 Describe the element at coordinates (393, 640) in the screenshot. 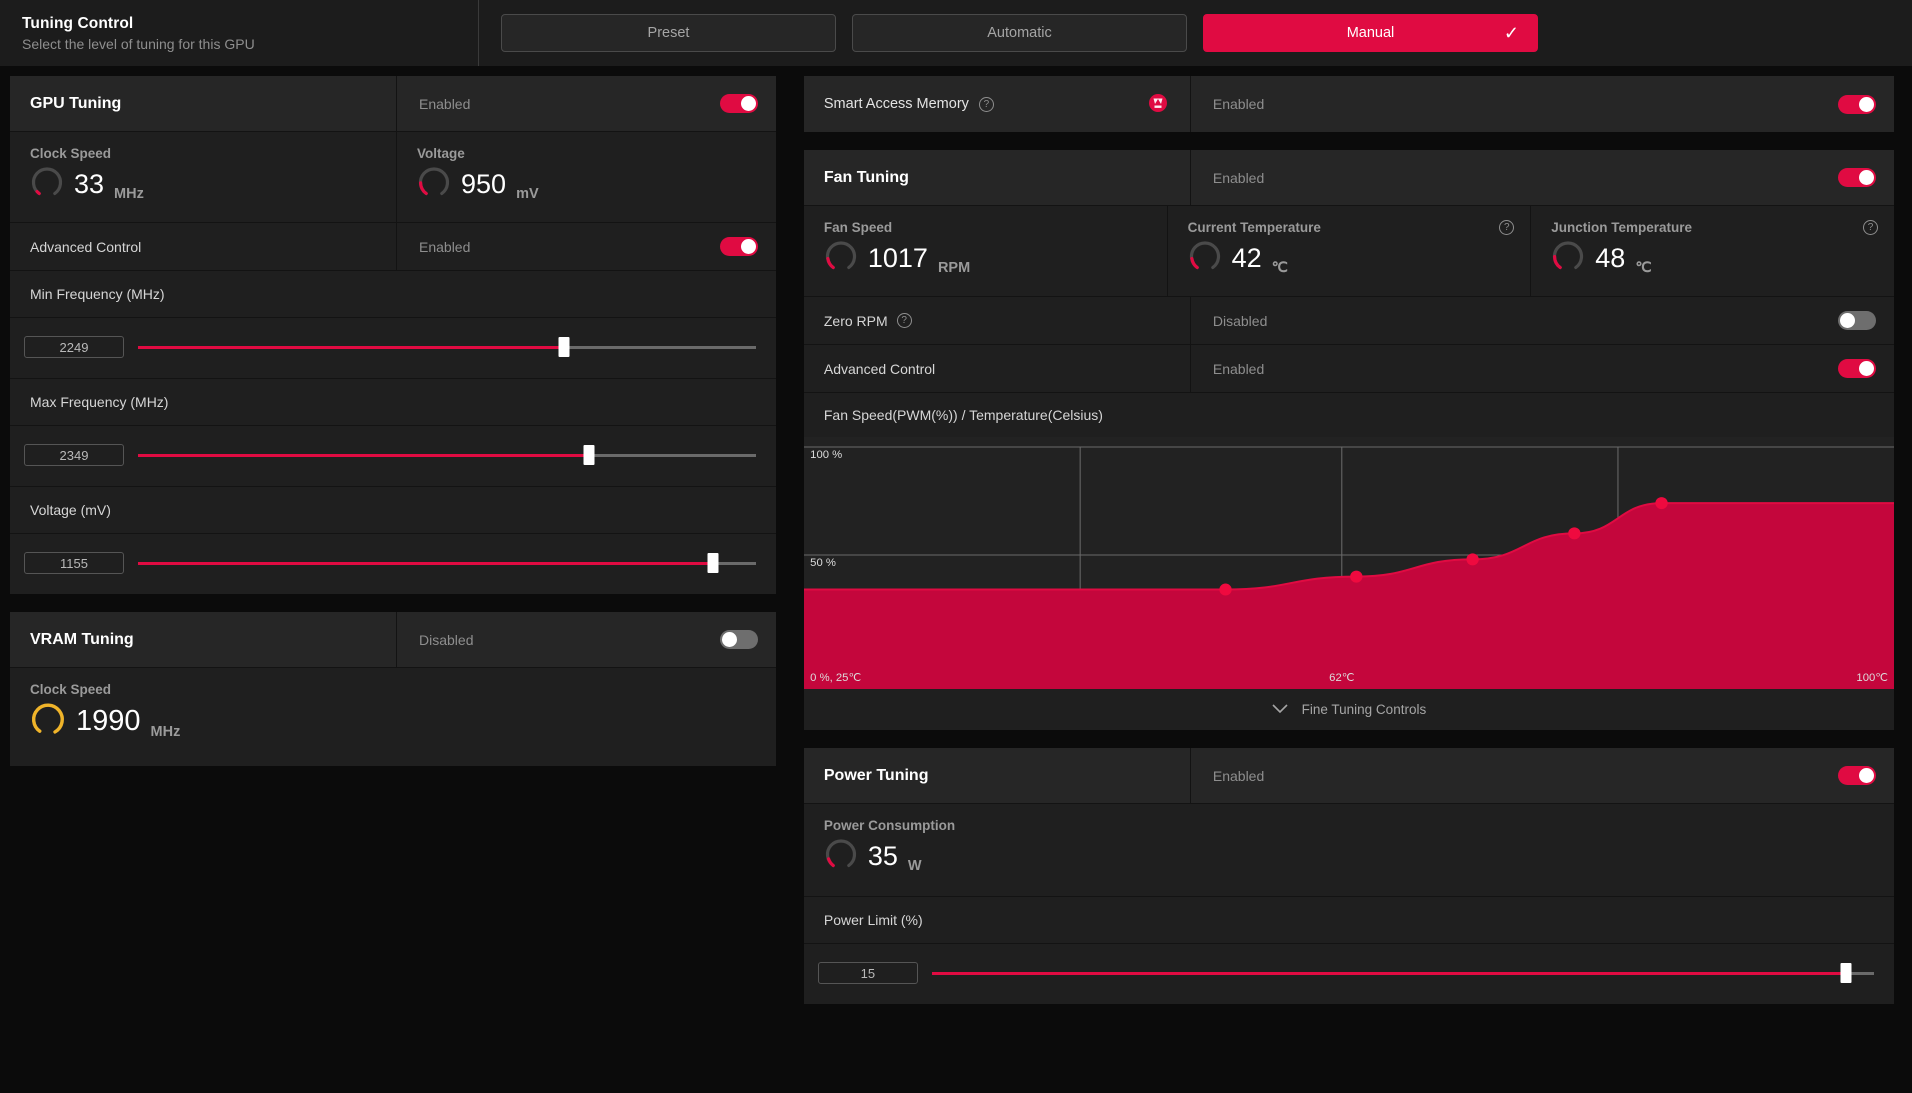

I see `vram-tuning-header: VRAM Tuning Disabled` at that location.